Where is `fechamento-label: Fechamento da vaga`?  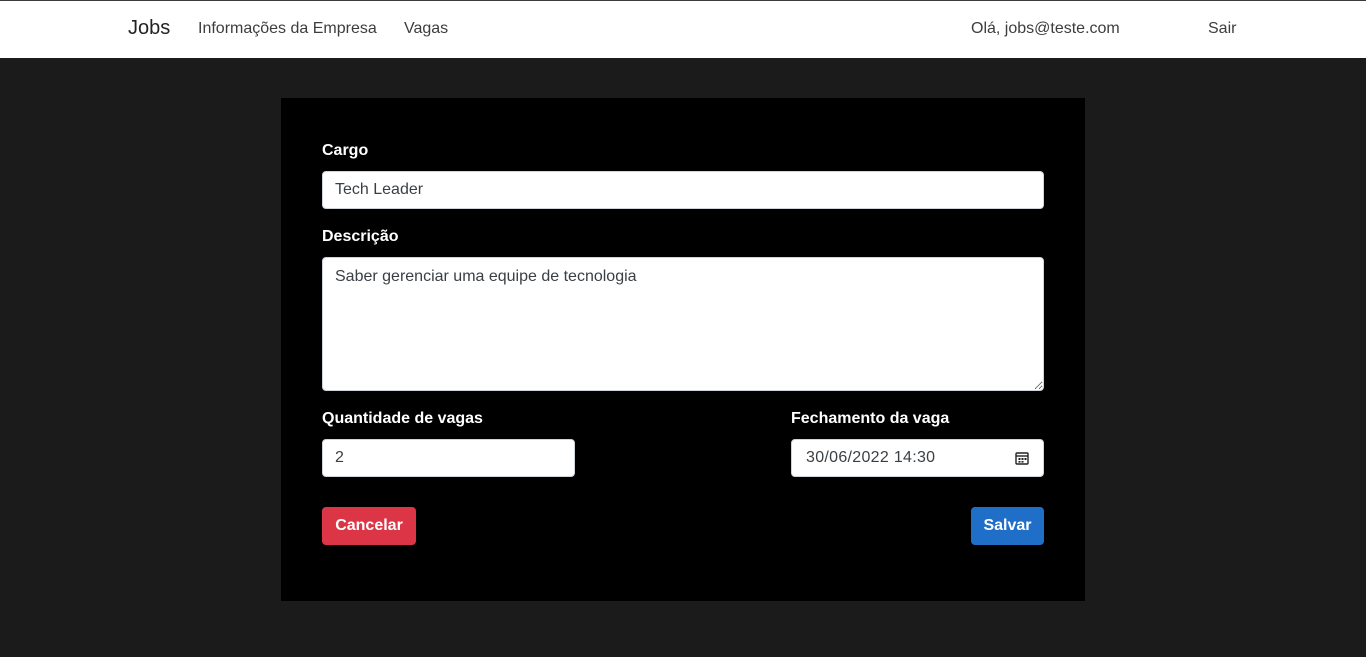 fechamento-label: Fechamento da vaga is located at coordinates (870, 418).